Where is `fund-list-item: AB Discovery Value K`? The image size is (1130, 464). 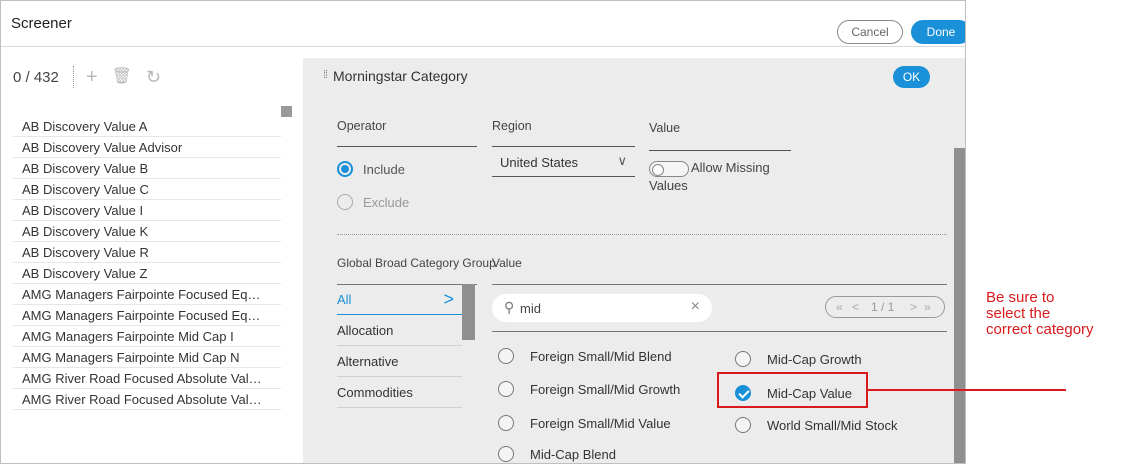
fund-list-item: AB Discovery Value K is located at coordinates (147, 231).